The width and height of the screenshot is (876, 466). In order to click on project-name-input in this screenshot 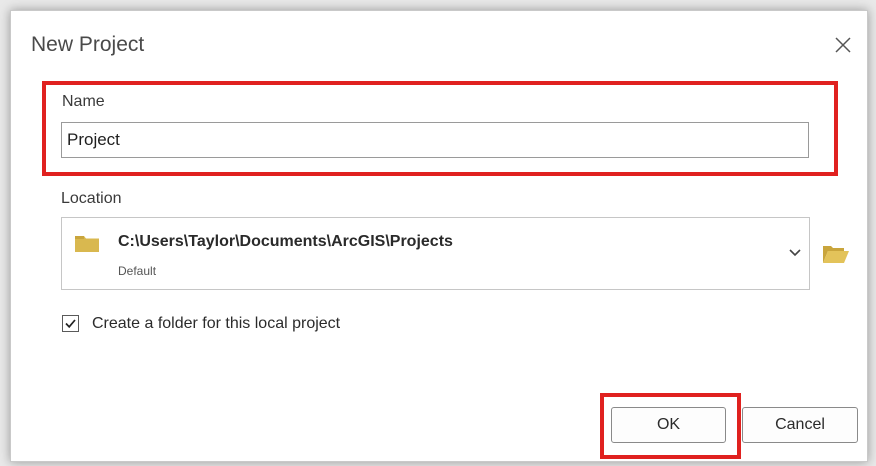, I will do `click(435, 140)`.